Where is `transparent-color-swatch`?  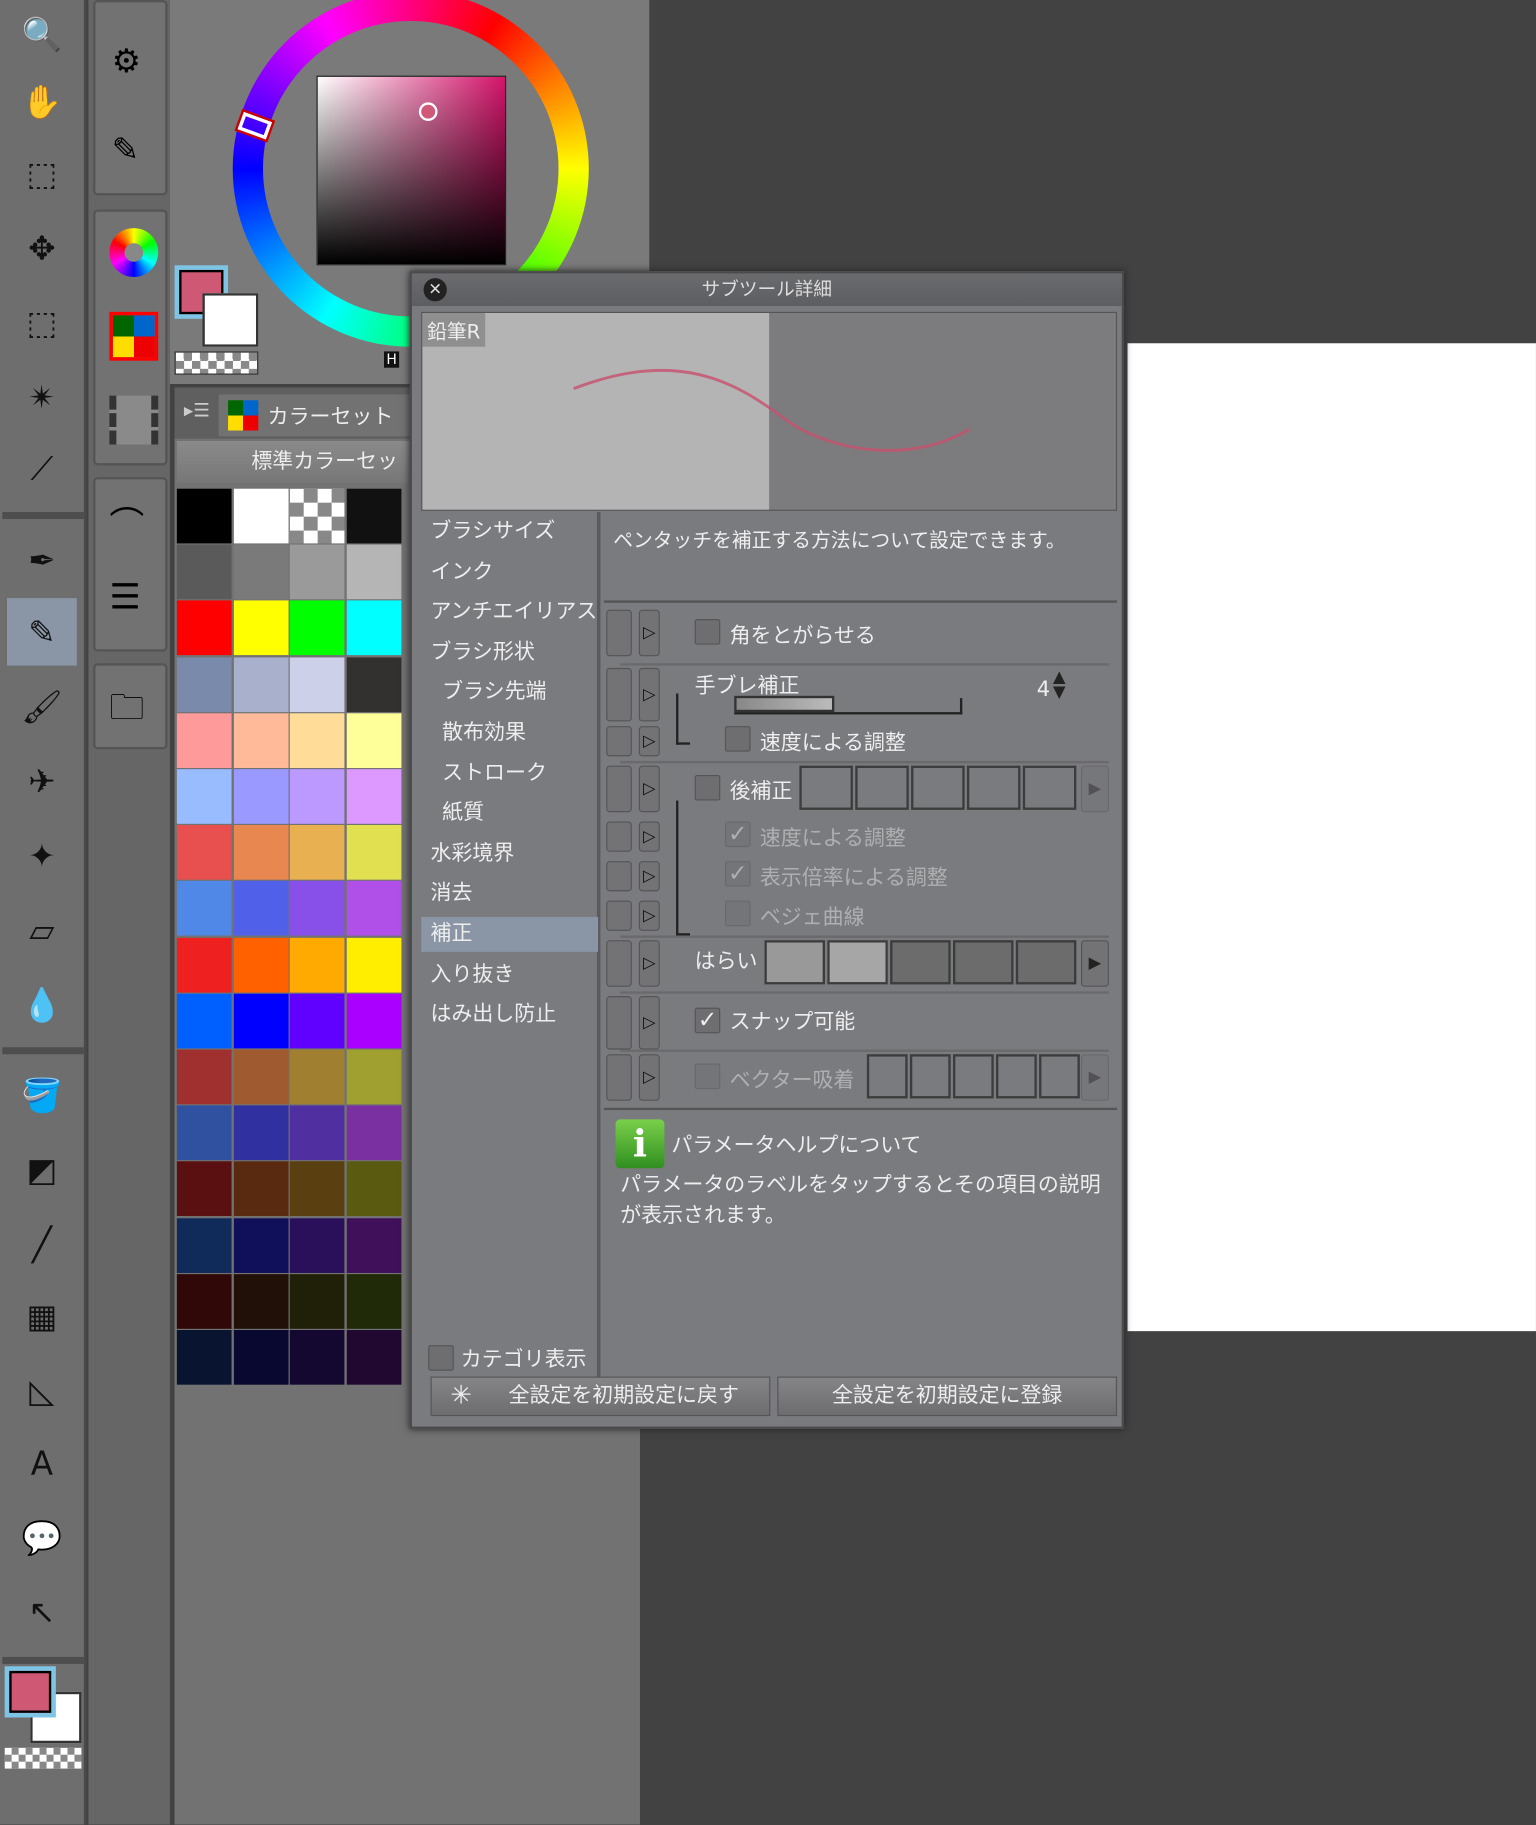 transparent-color-swatch is located at coordinates (216, 363).